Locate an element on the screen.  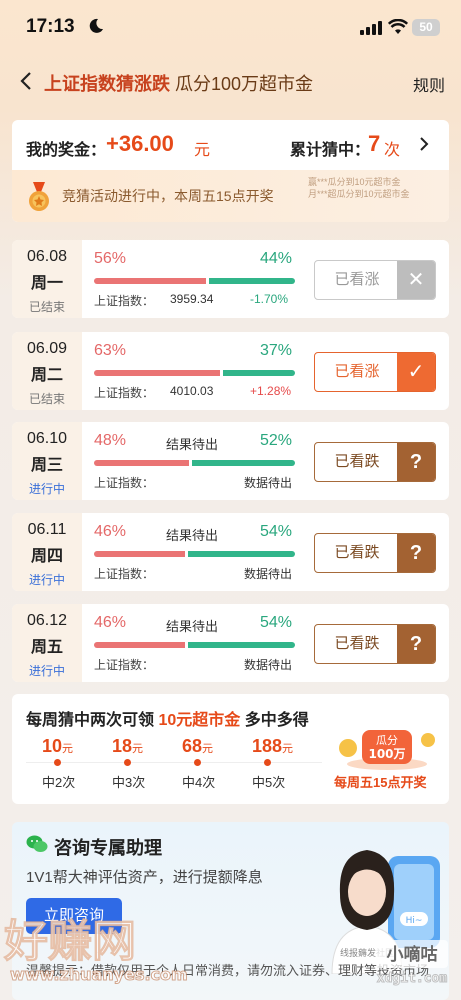
tier-amount: 18 is located at coordinates (122, 746).